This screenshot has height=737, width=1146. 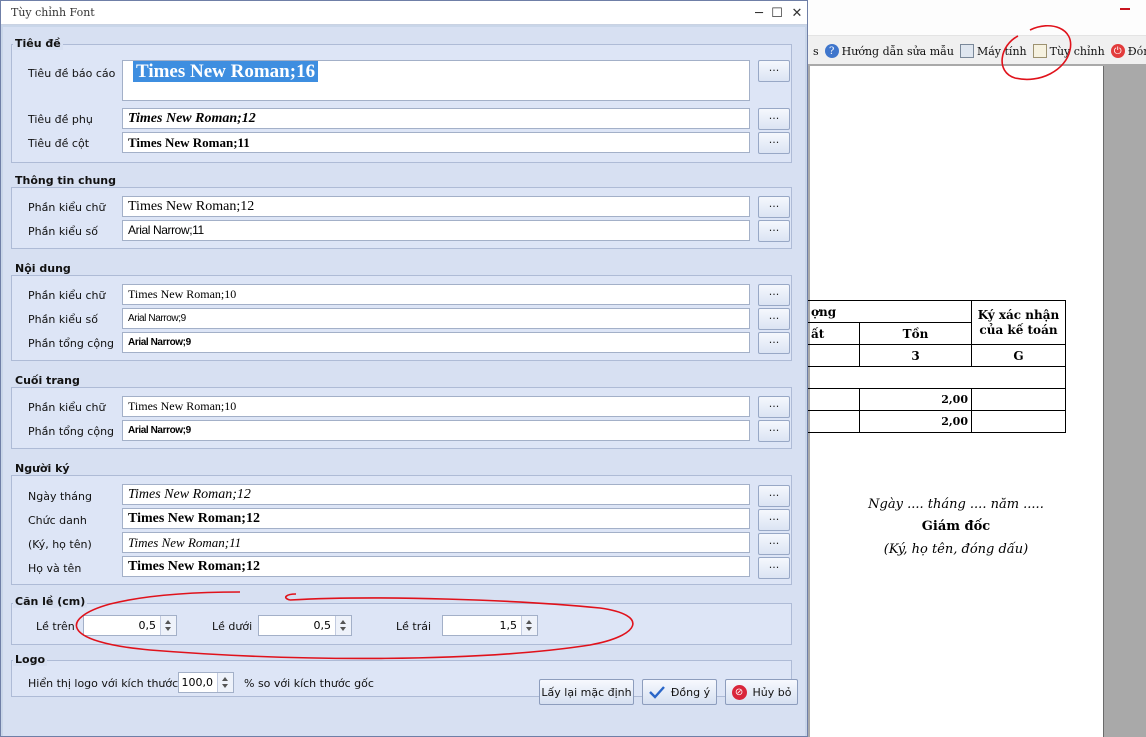 I want to click on signer-date-font-field: Times New Roman;12, so click(x=436, y=494).